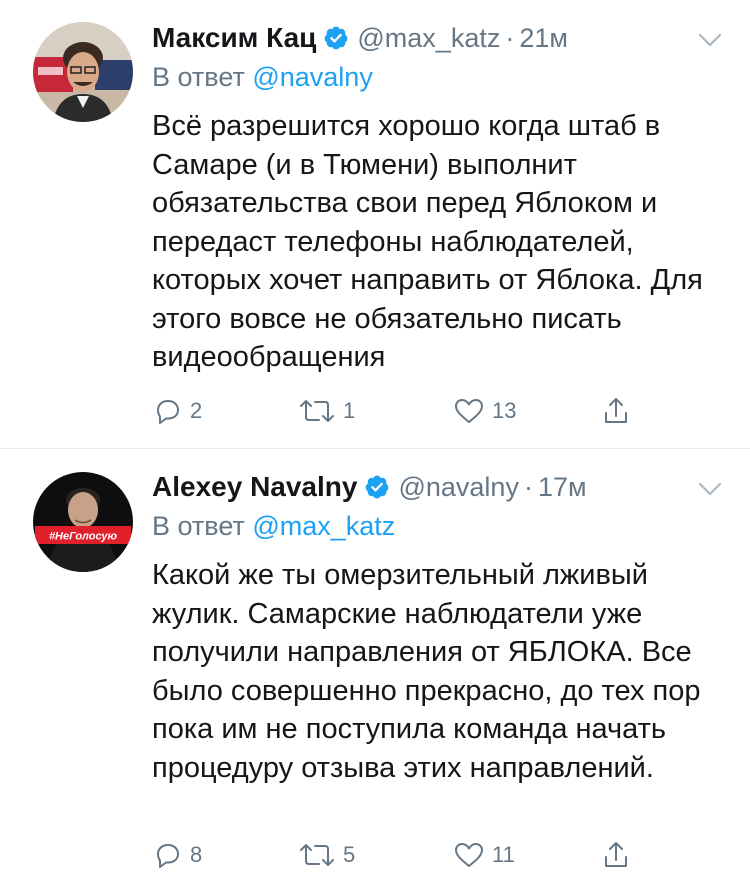 The image size is (750, 889). What do you see at coordinates (83, 522) in the screenshot?
I see `avatar: #НеГолосую` at bounding box center [83, 522].